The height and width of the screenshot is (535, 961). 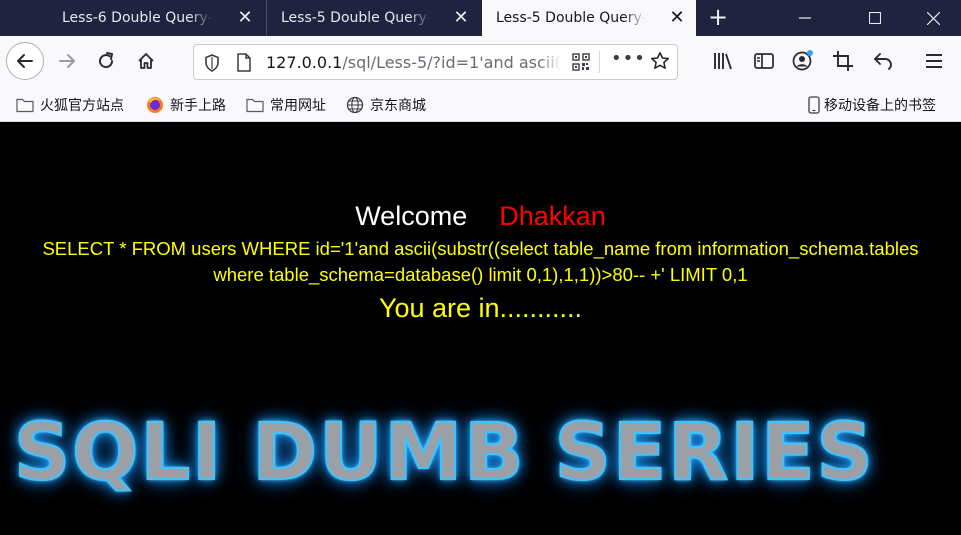 I want to click on page-actions-button: •••, so click(x=628, y=58).